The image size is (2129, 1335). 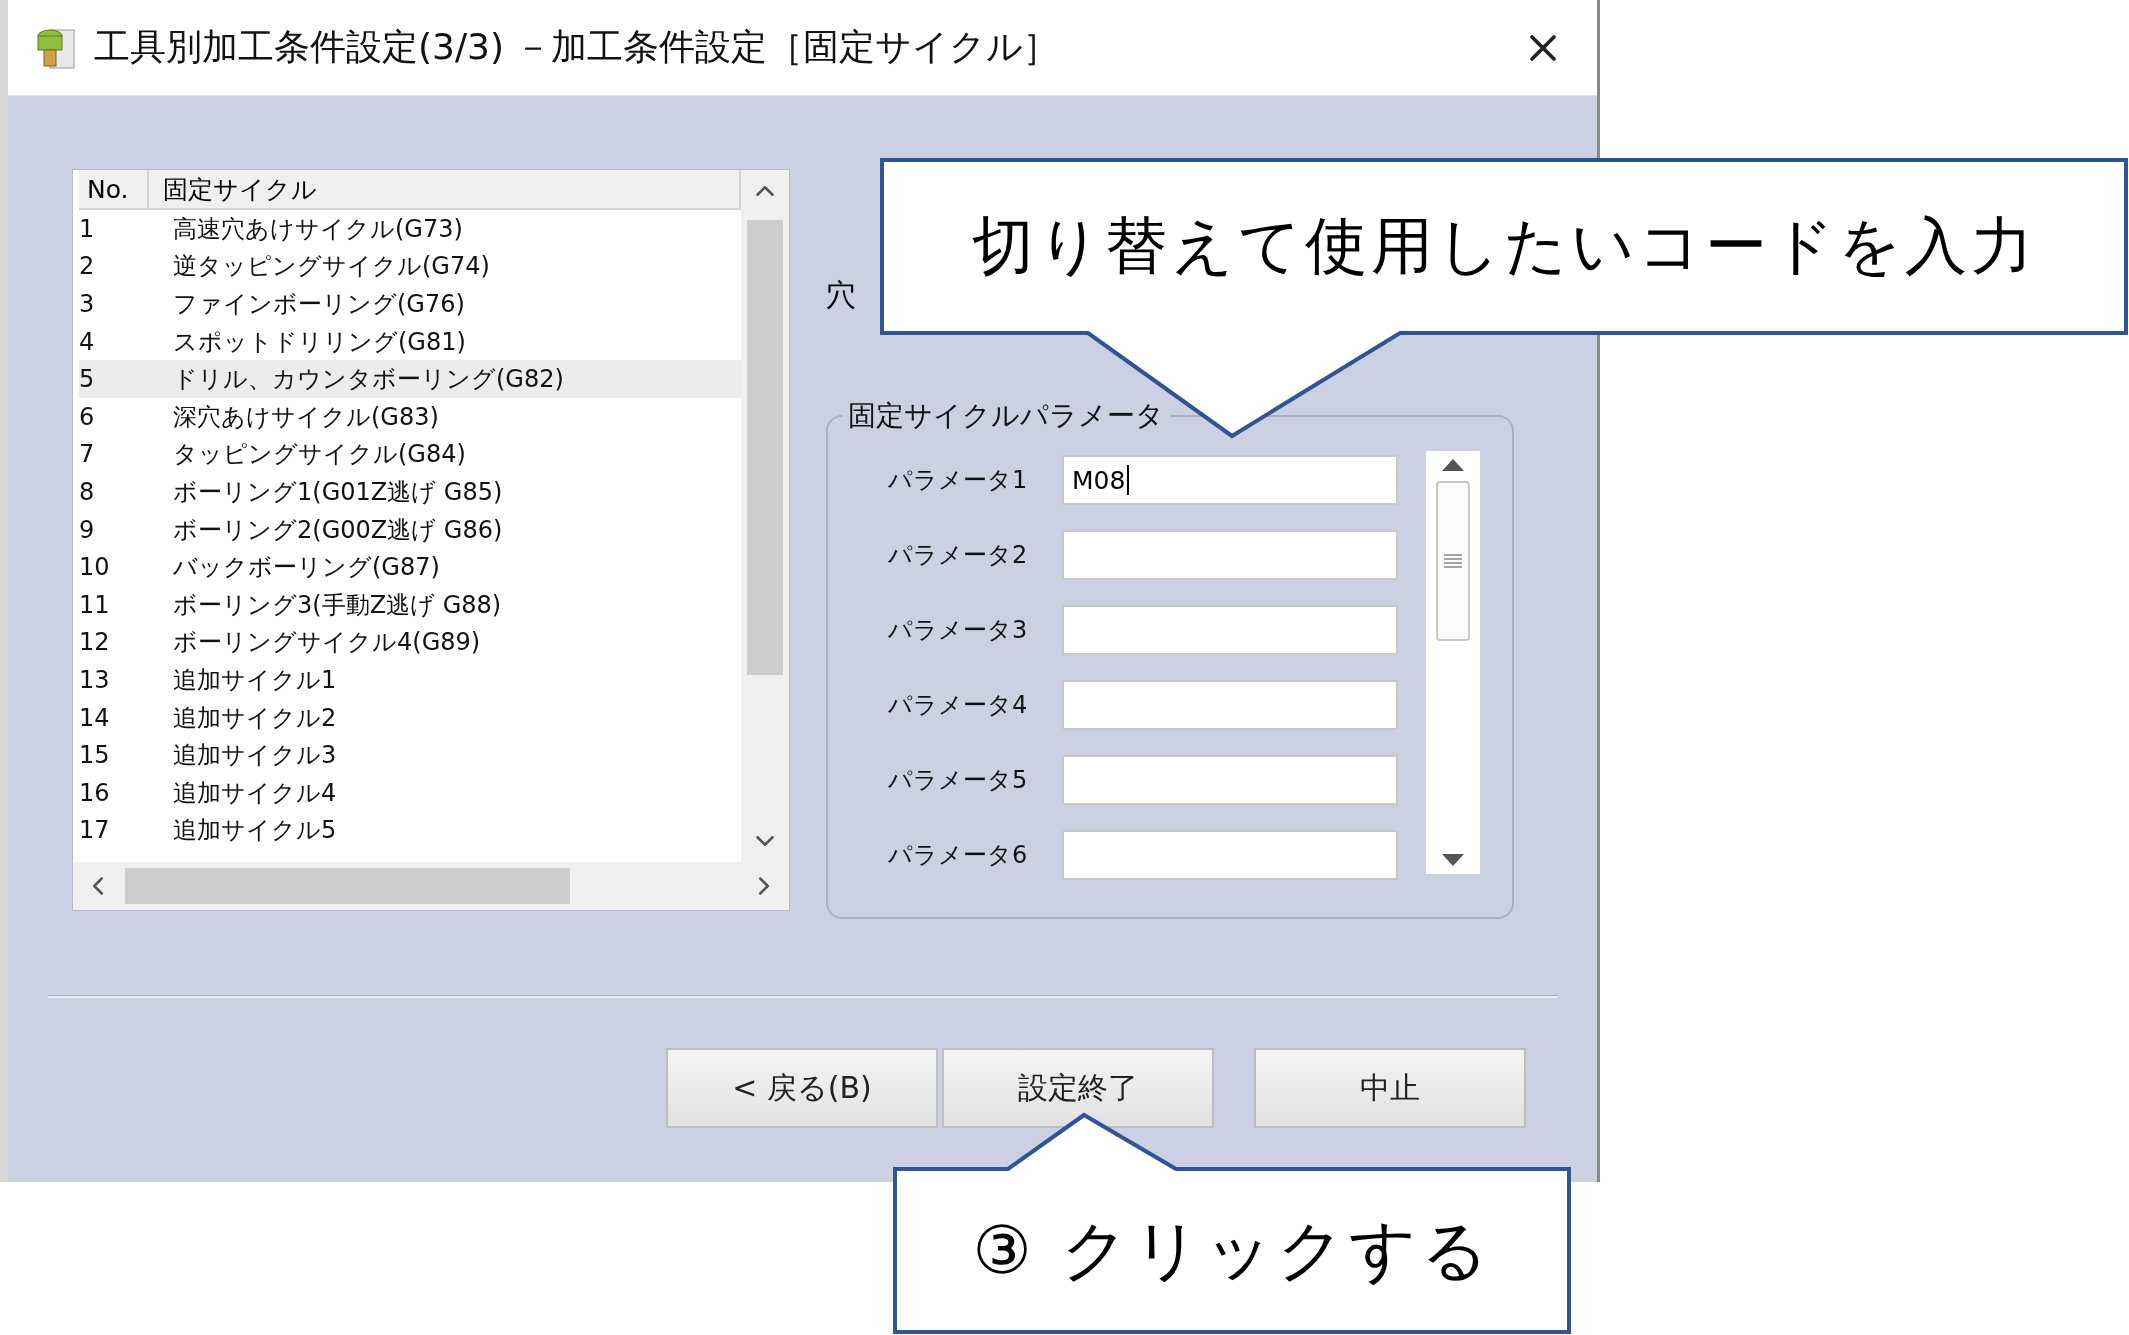 I want to click on horizontal-scrollbar, so click(x=431, y=886).